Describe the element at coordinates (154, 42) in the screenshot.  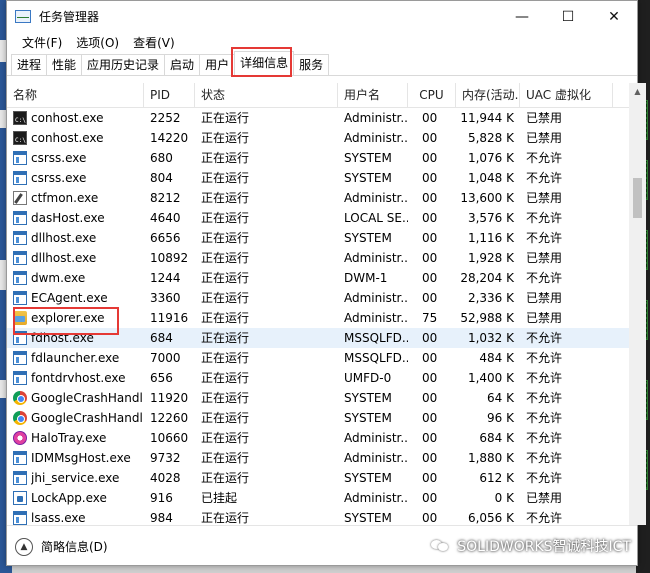
I see `menu-view: 查看(V)` at that location.